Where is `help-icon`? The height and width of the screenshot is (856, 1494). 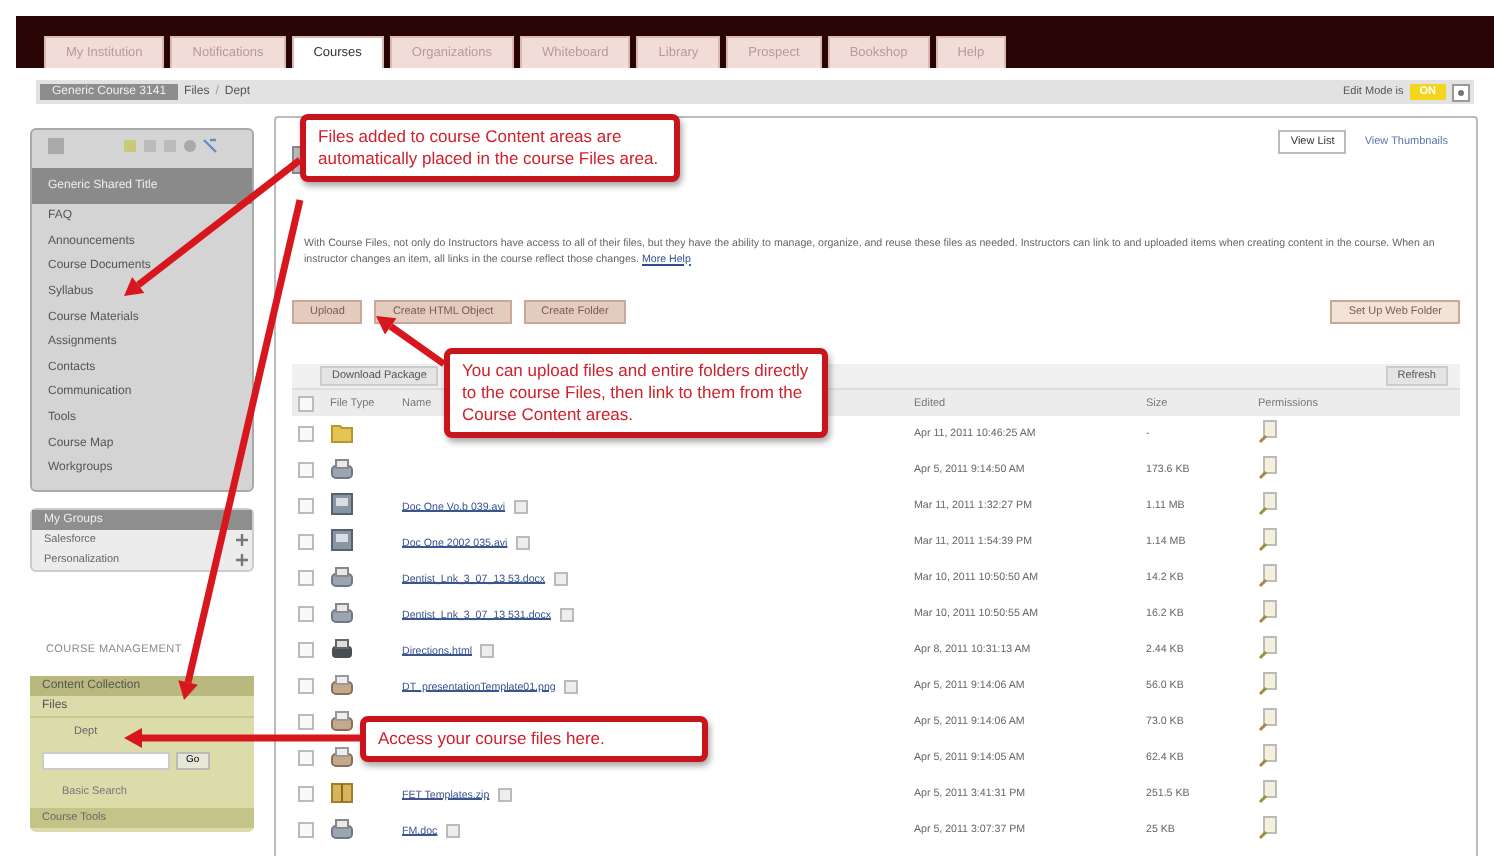 help-icon is located at coordinates (1461, 92).